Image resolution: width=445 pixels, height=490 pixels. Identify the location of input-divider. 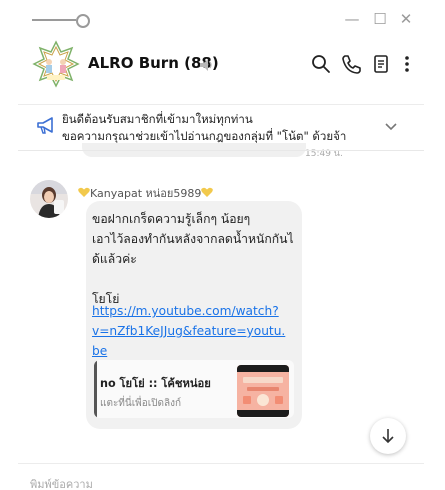
(221, 463).